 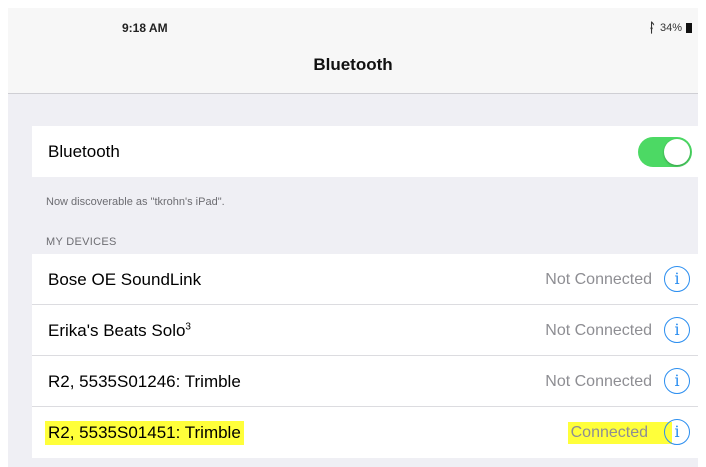 What do you see at coordinates (188, 327) in the screenshot?
I see `device-name-superscript: 3` at bounding box center [188, 327].